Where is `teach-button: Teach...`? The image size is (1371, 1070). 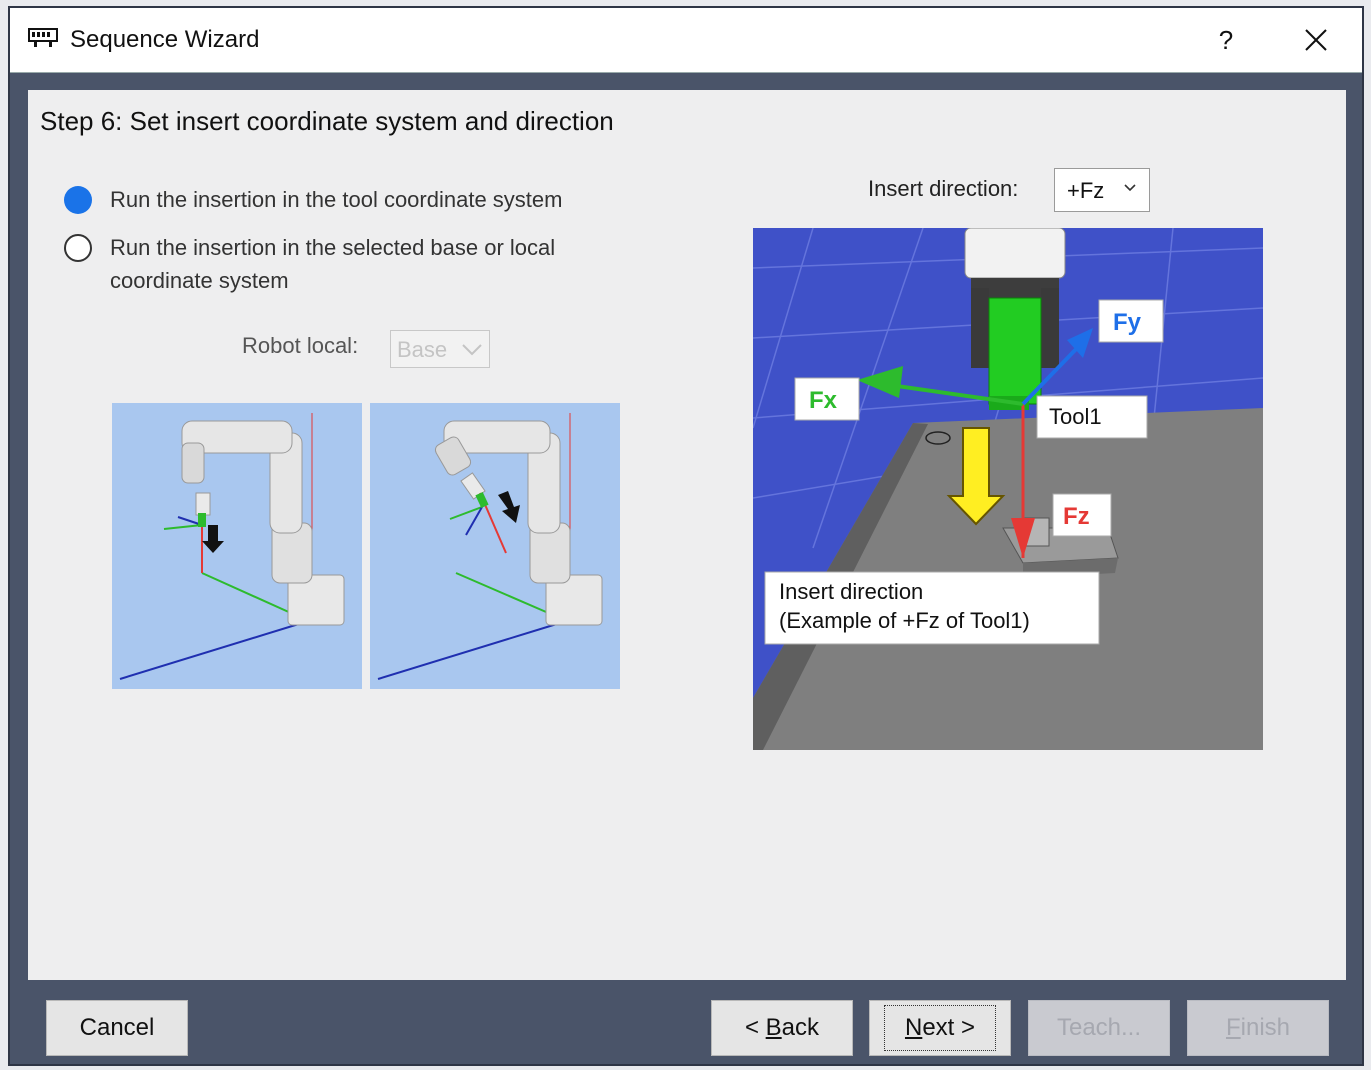
teach-button: Teach... is located at coordinates (1099, 1028).